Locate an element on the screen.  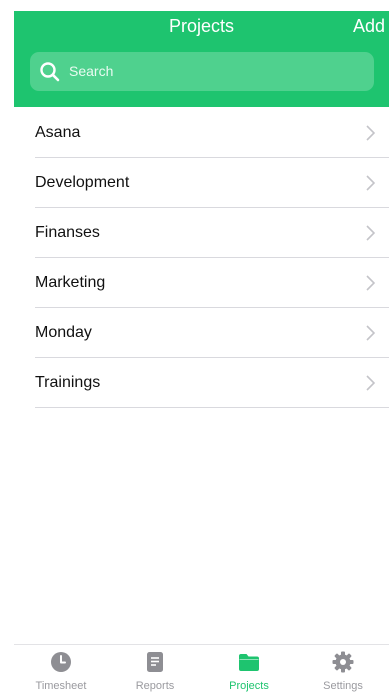
search-placeholder: Search is located at coordinates (91, 71).